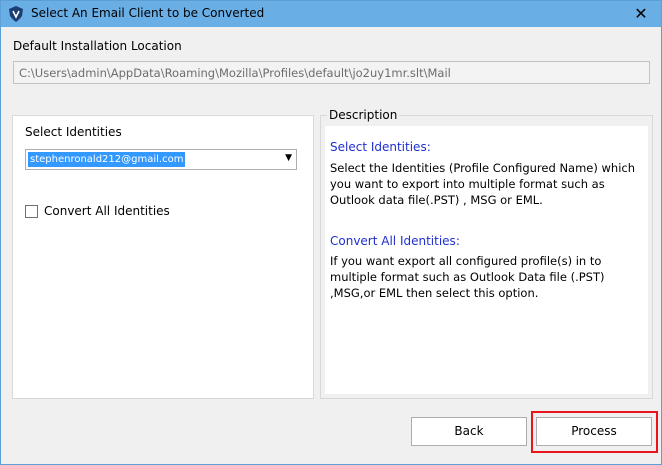 This screenshot has width=662, height=465. What do you see at coordinates (148, 13) in the screenshot?
I see `window-title: Select An Email Client to be Converted` at bounding box center [148, 13].